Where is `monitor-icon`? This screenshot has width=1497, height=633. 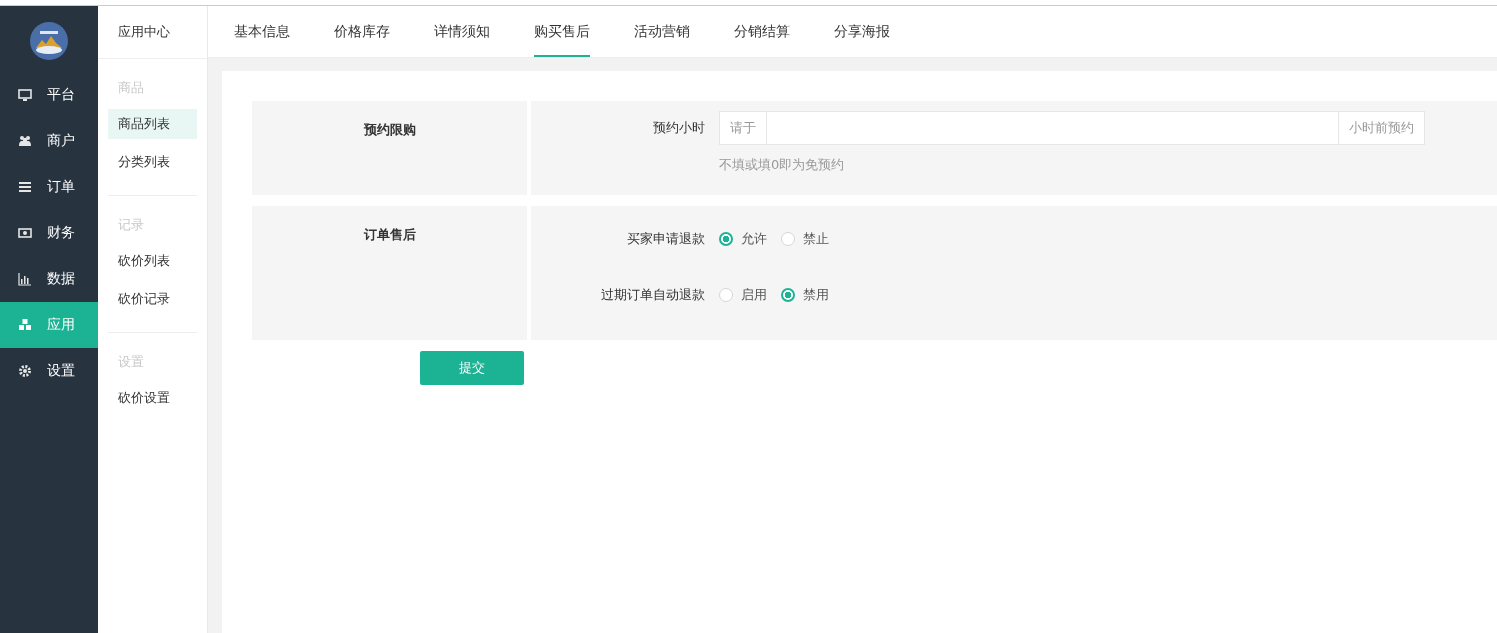
monitor-icon is located at coordinates (25, 95).